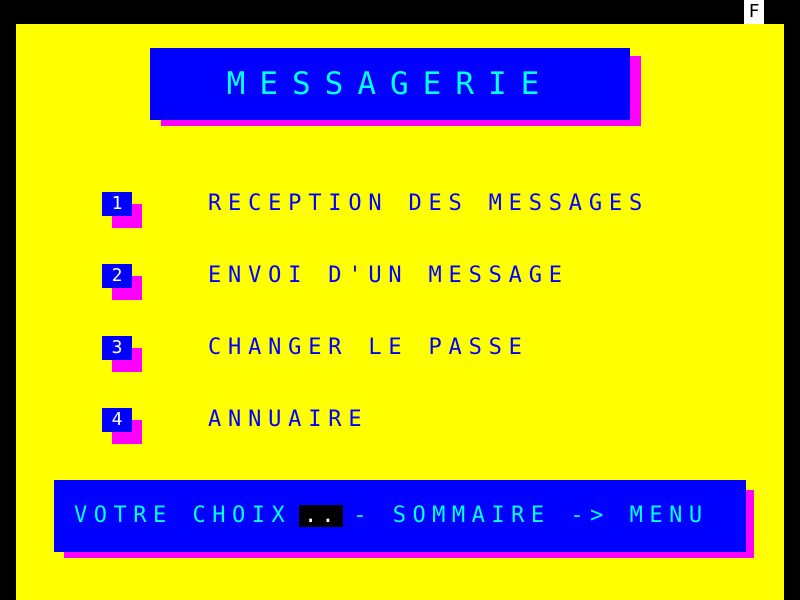  Describe the element at coordinates (388, 276) in the screenshot. I see `menu-label-envoi: ENVOI D'UN MESSAGE` at that location.